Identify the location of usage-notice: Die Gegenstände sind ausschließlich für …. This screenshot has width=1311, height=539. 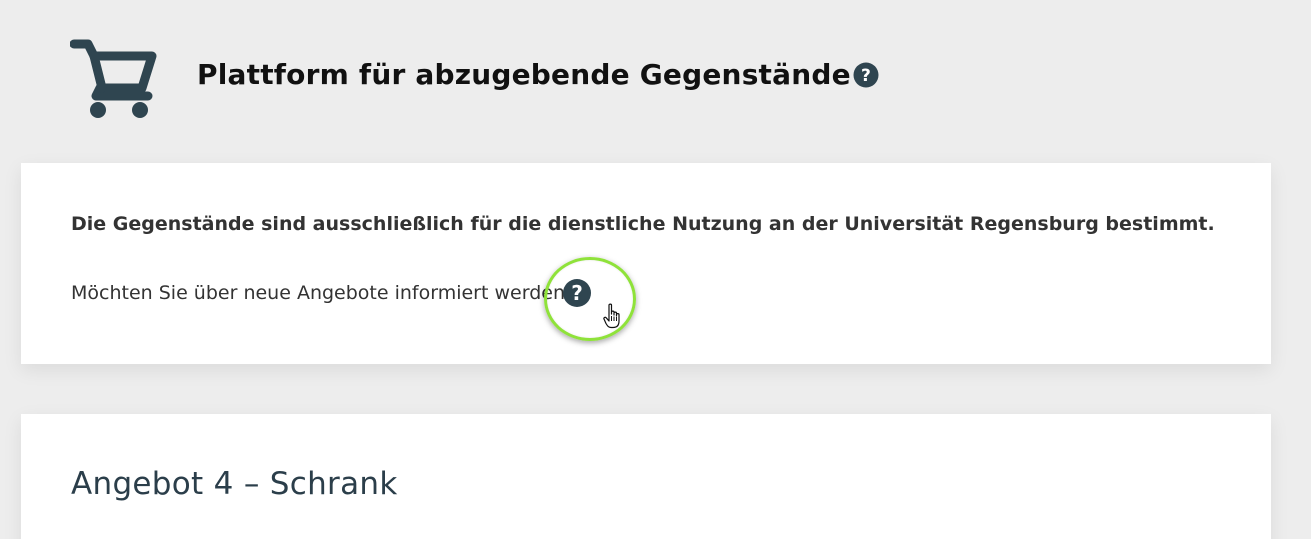
(643, 224).